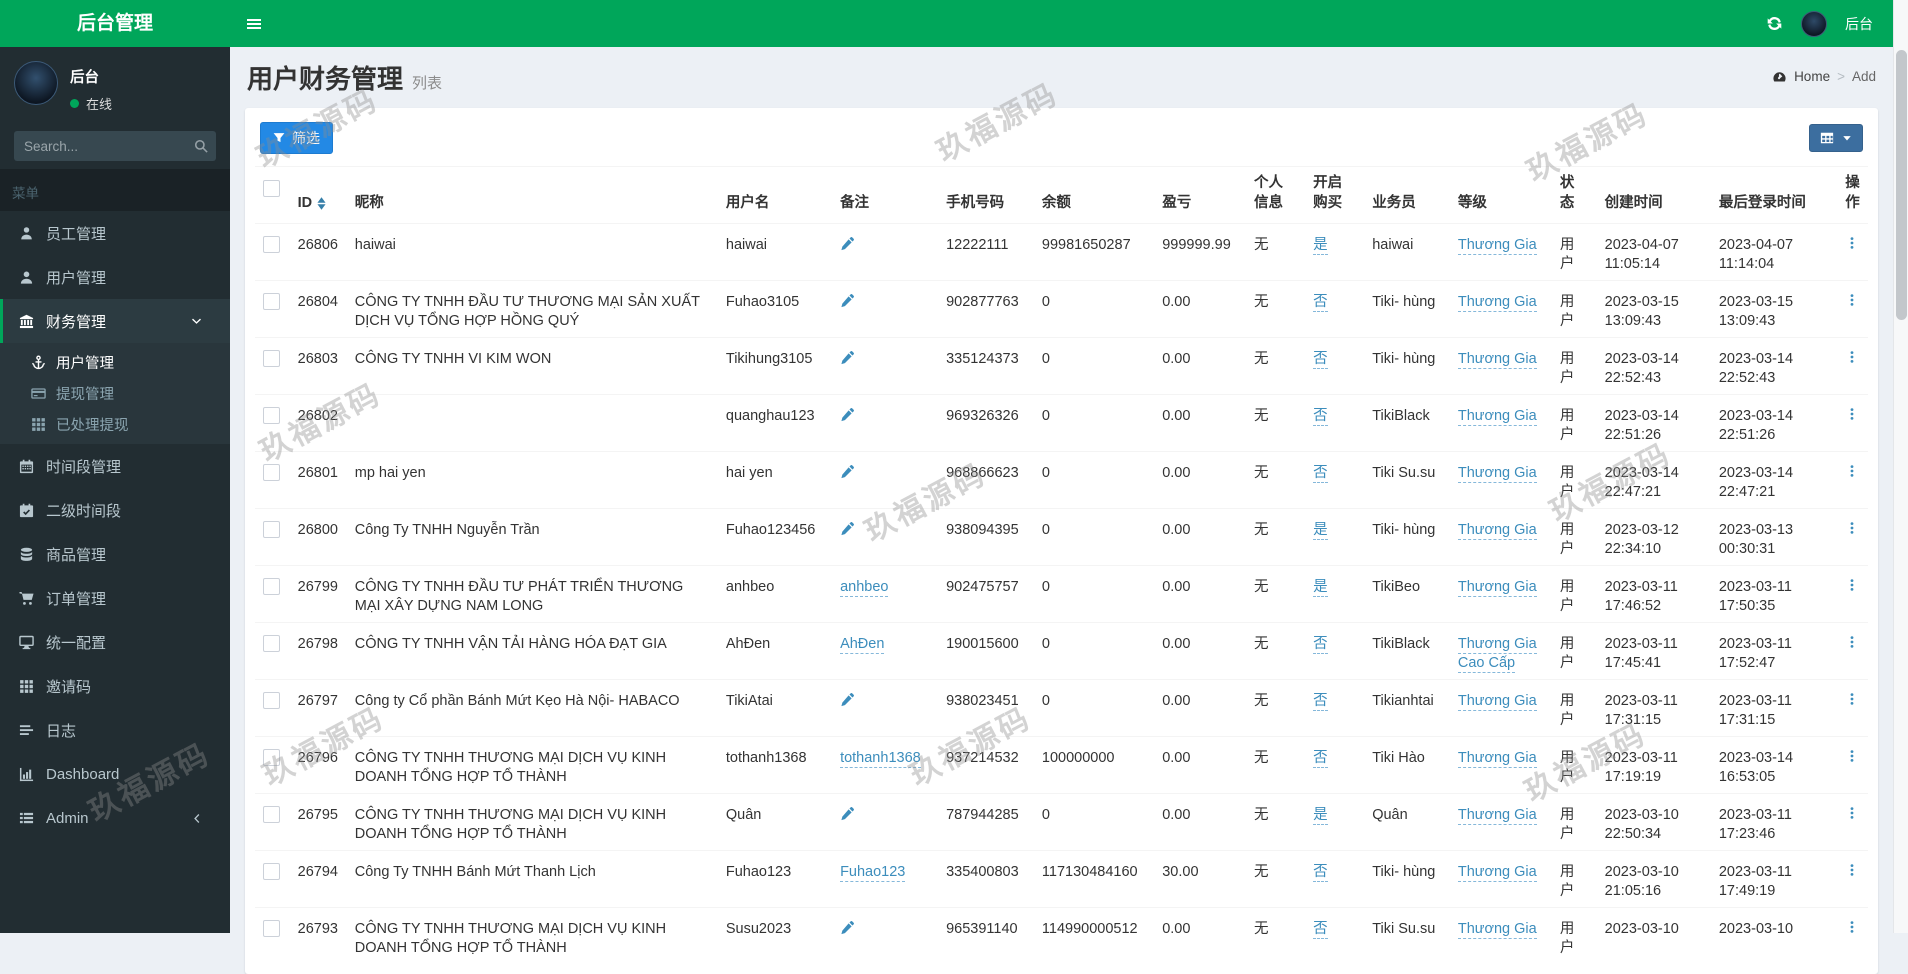 The width and height of the screenshot is (1908, 974). What do you see at coordinates (1812, 76) in the screenshot?
I see `breadcrumb-home-link: Home` at bounding box center [1812, 76].